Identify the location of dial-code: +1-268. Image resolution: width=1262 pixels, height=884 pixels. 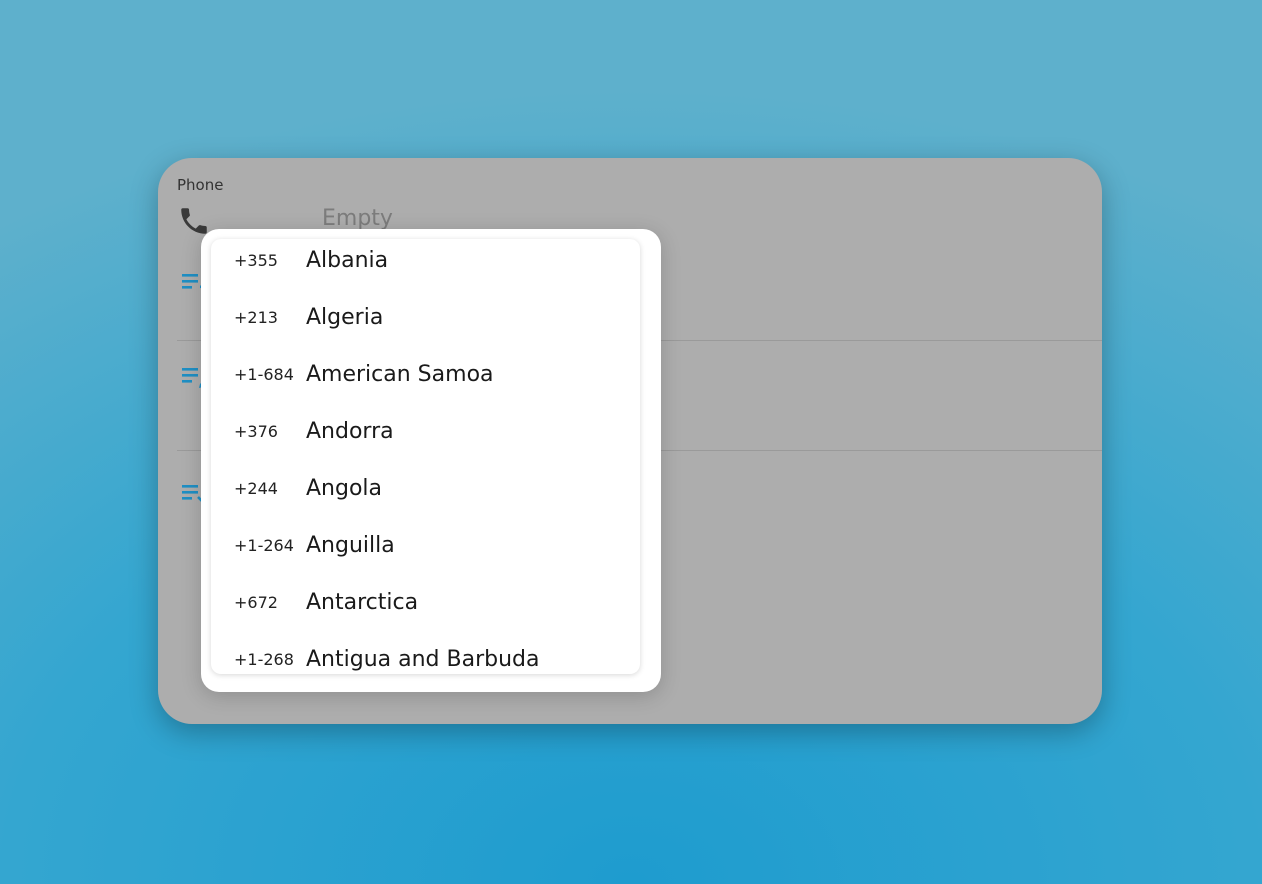
(264, 659).